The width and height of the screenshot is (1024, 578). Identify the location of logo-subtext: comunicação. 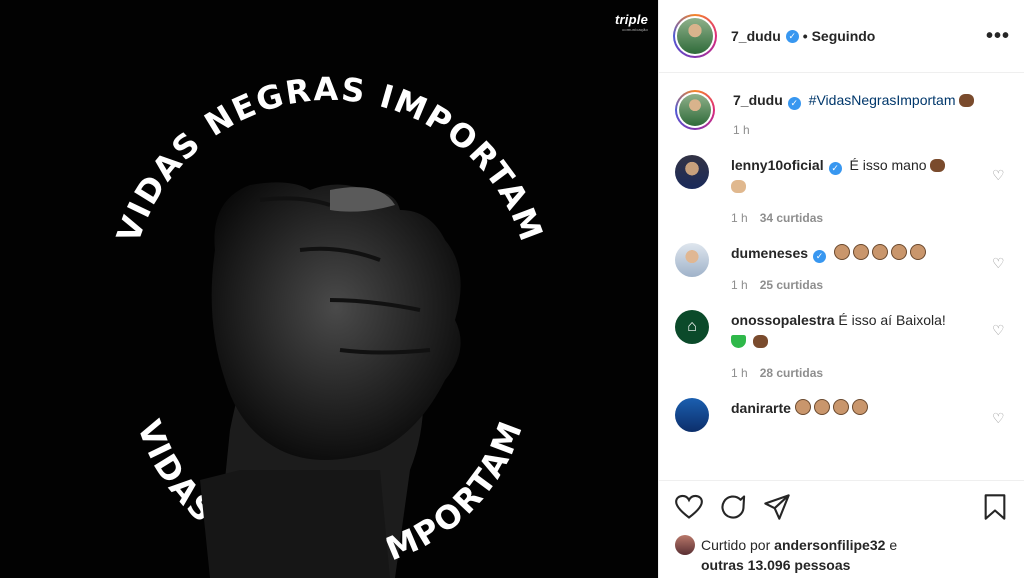
(635, 29).